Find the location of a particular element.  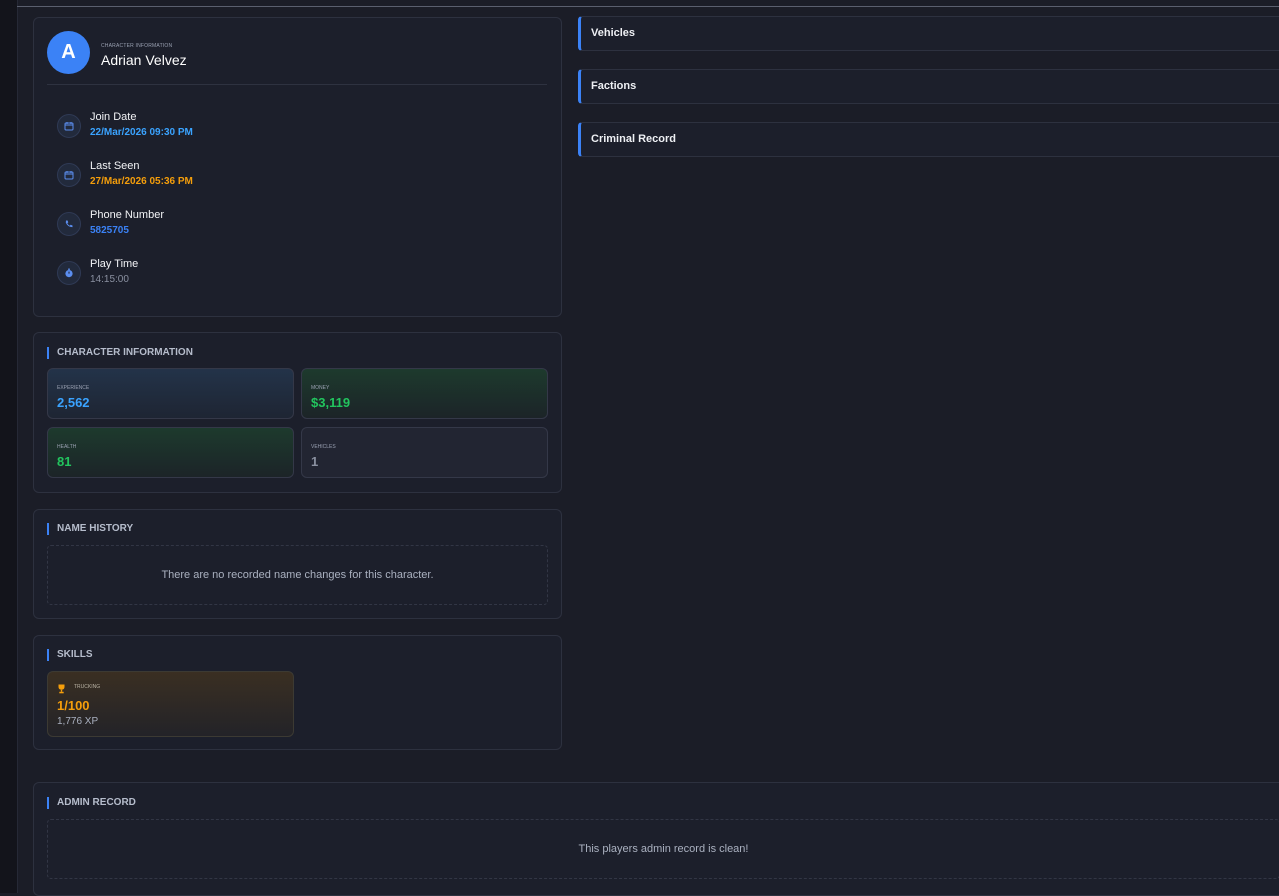

stat-label: EXPERIENCE is located at coordinates (73, 388).